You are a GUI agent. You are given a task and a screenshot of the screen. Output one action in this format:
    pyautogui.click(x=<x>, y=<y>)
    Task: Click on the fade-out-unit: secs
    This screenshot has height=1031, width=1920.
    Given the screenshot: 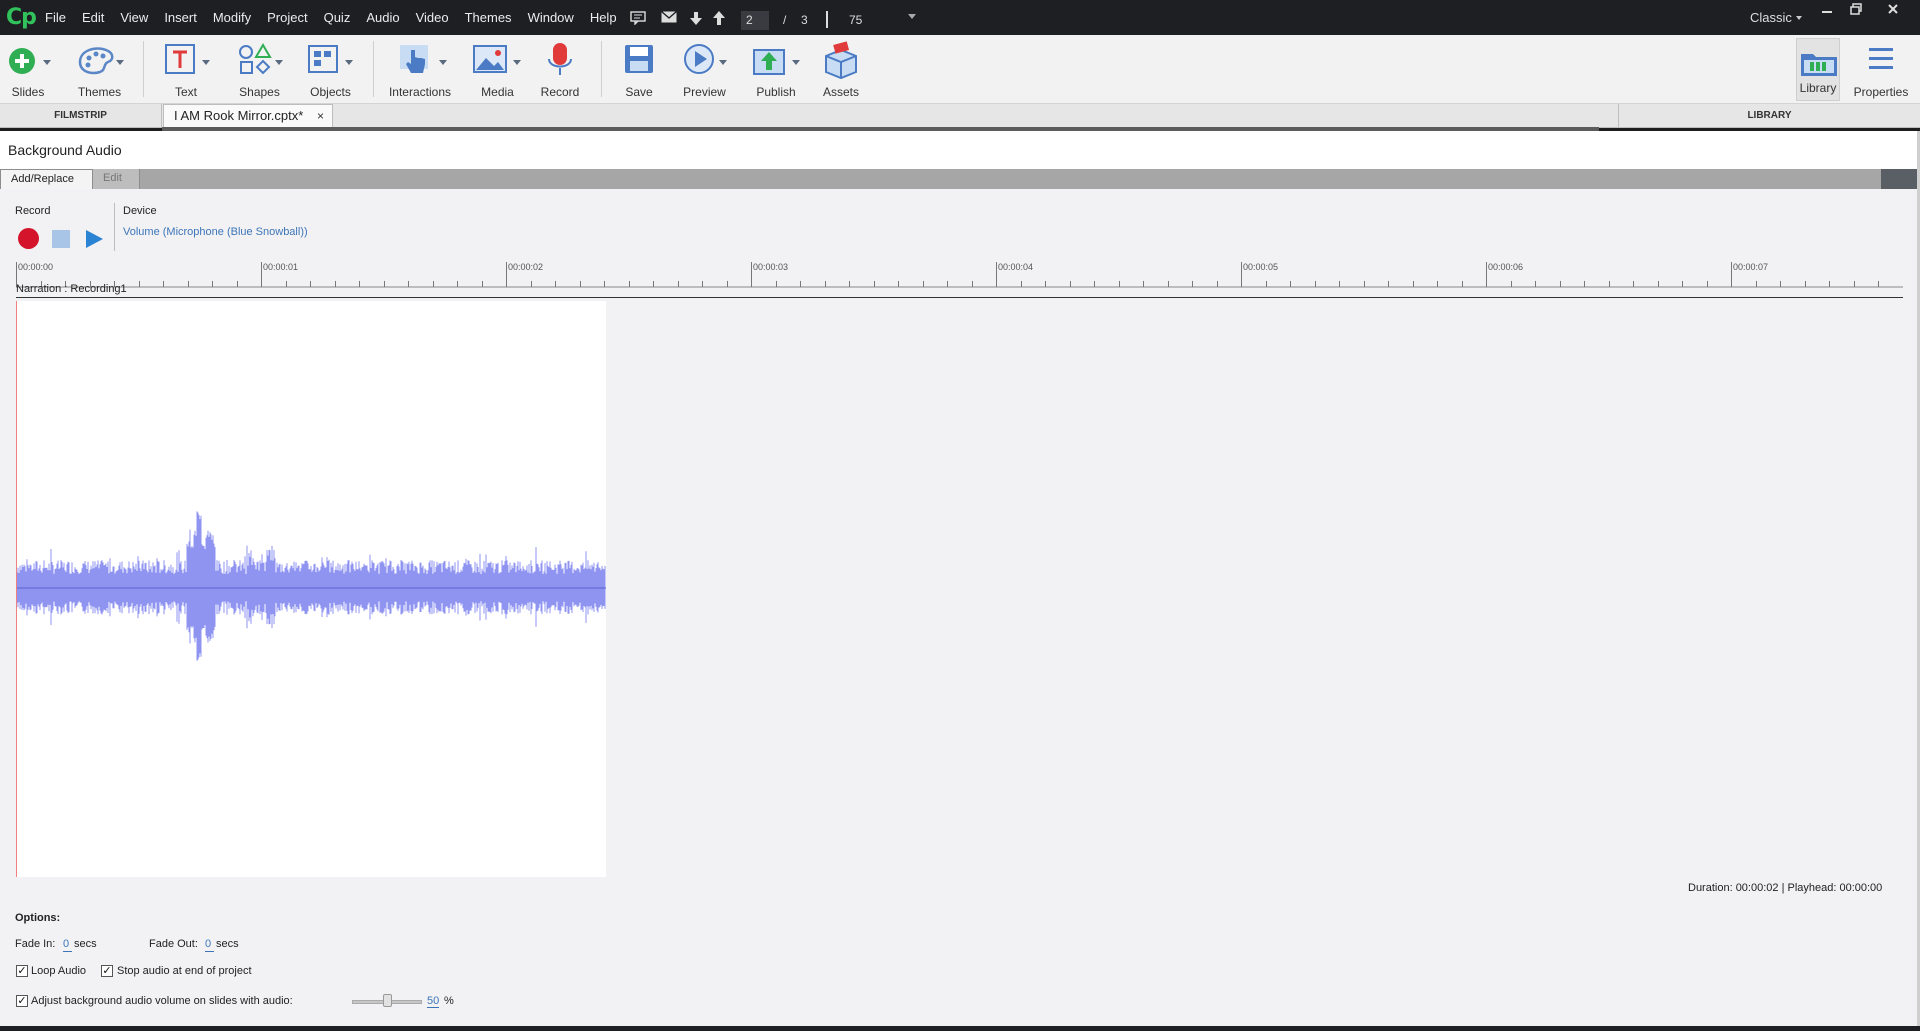 What is the action you would take?
    pyautogui.click(x=227, y=944)
    